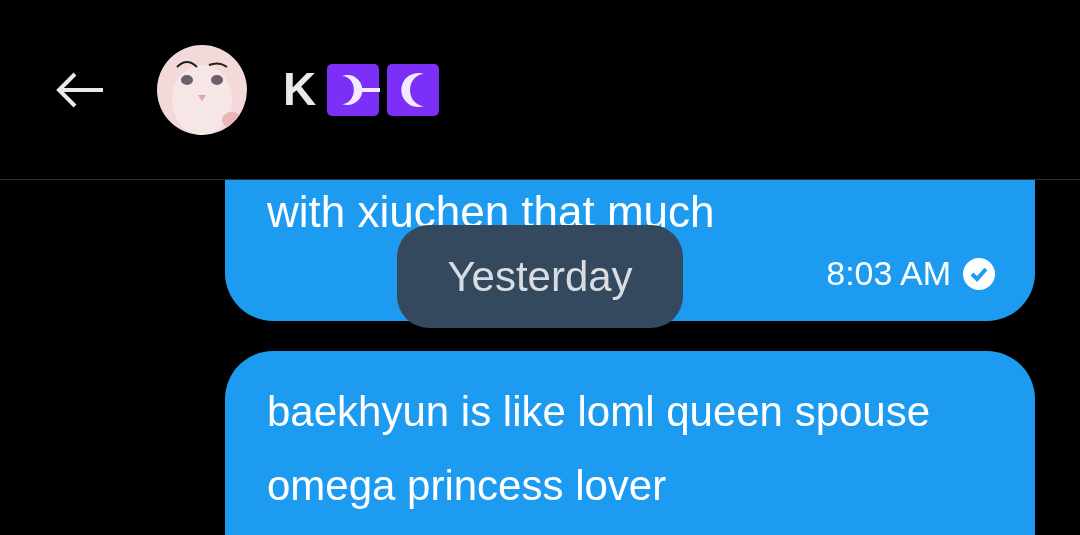  Describe the element at coordinates (353, 89) in the screenshot. I see `crescent-bar-icon` at that location.